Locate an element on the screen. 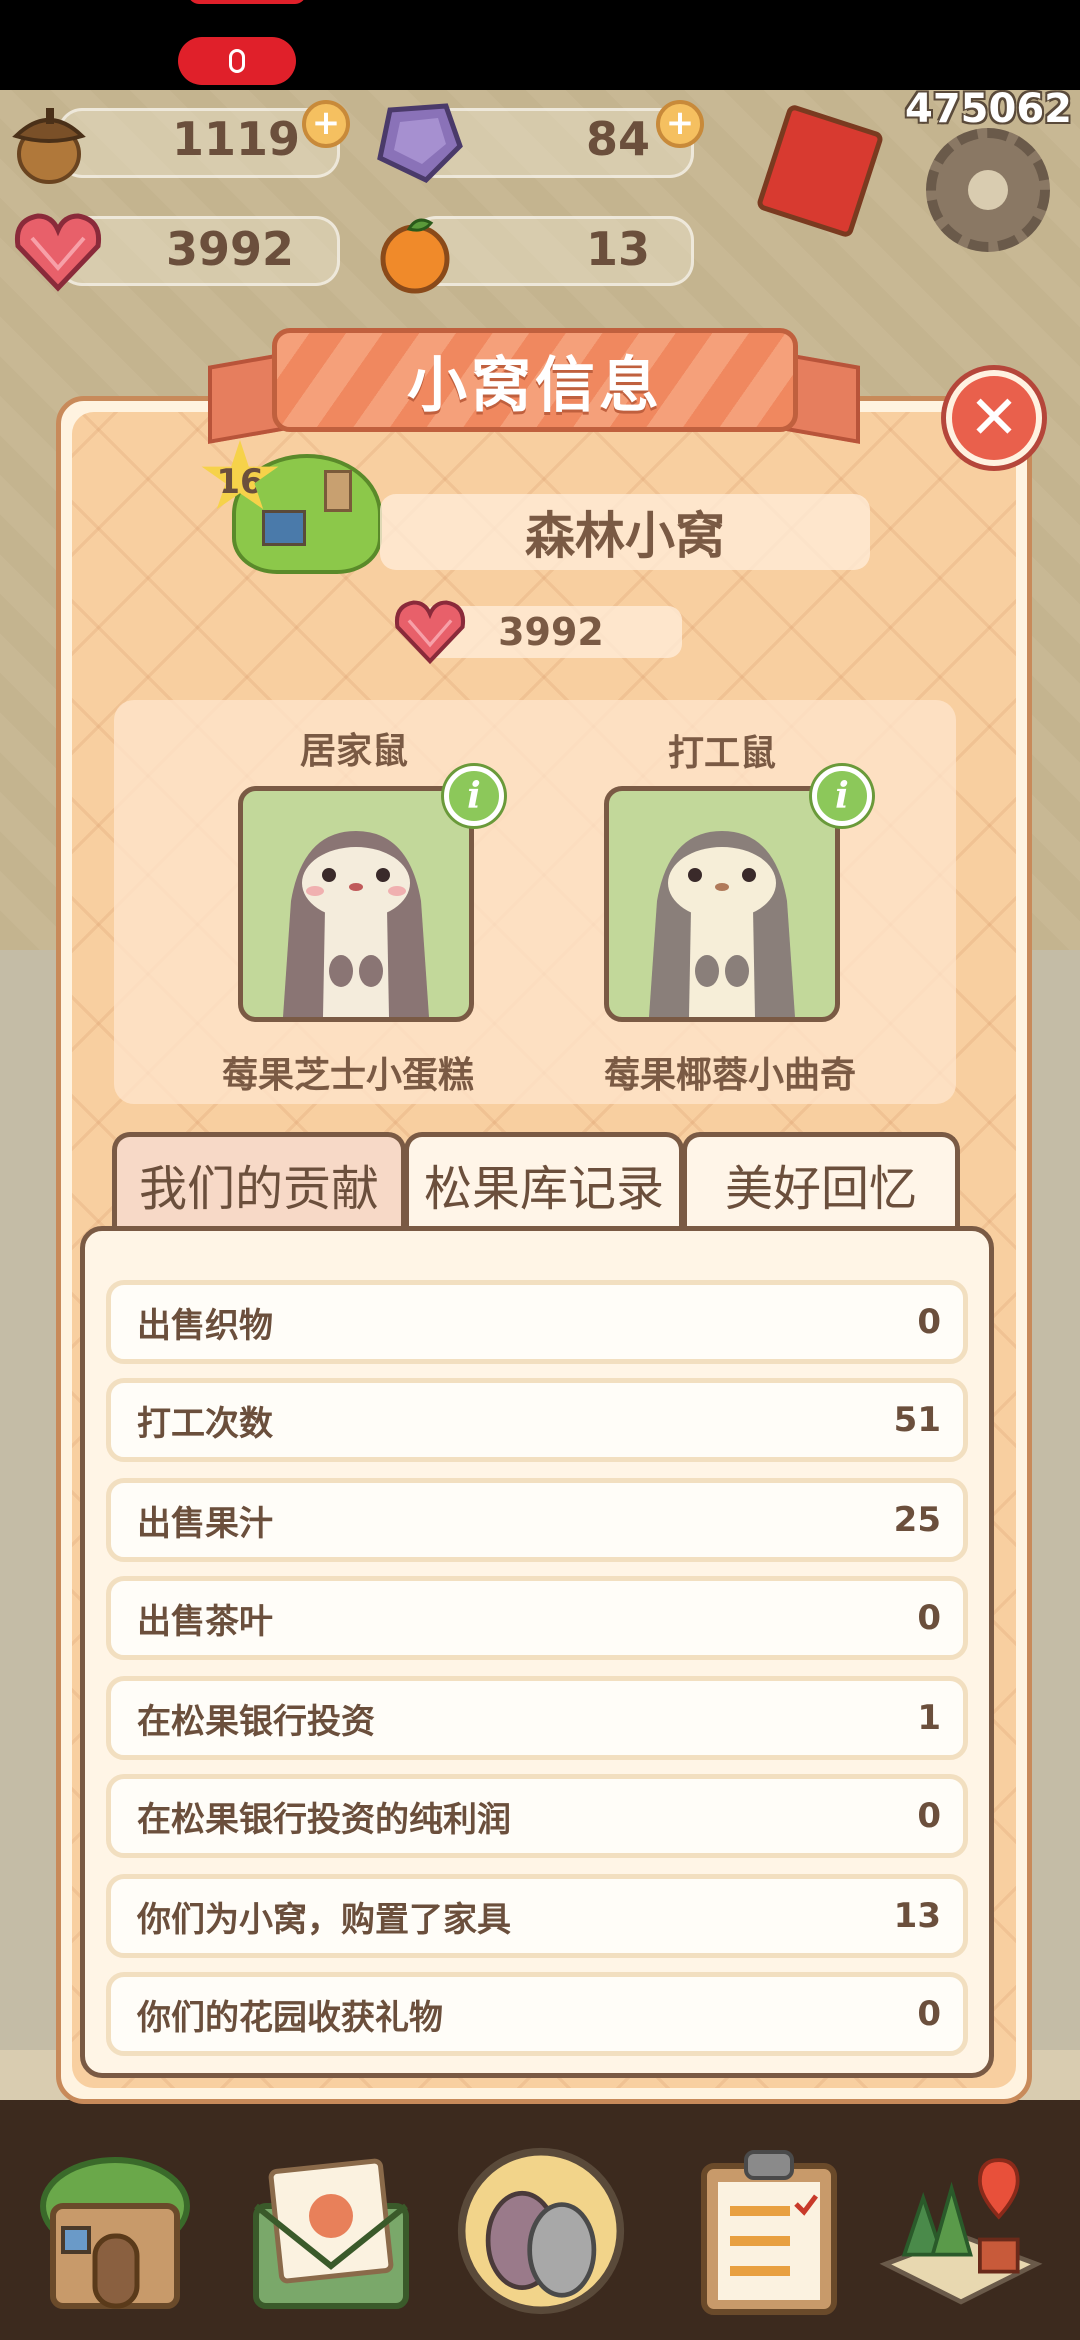 The image size is (1080, 2340). orange-count: 13 is located at coordinates (617, 249).